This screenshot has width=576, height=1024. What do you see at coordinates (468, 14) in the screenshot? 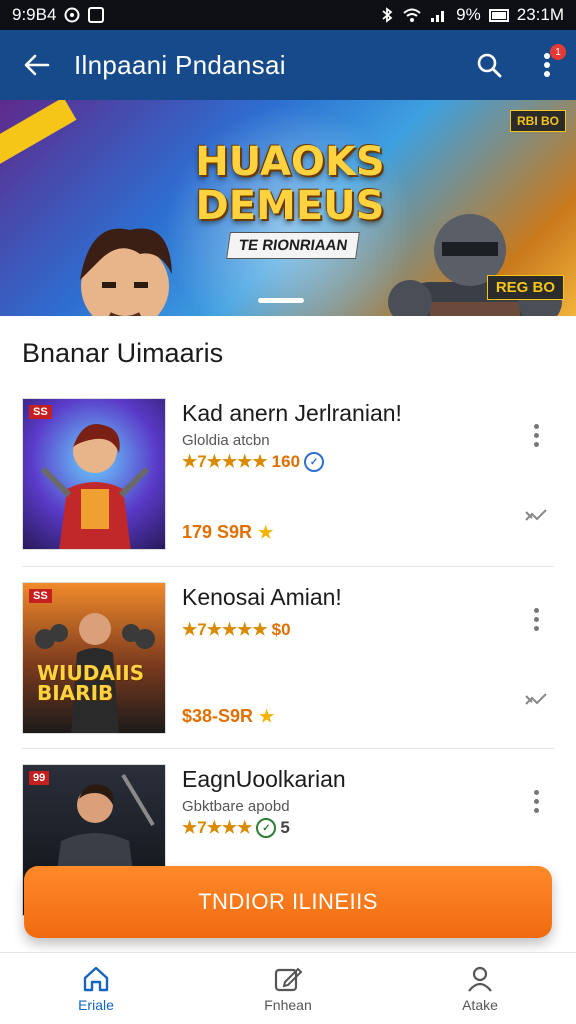
I see `battery-percent: 9%` at bounding box center [468, 14].